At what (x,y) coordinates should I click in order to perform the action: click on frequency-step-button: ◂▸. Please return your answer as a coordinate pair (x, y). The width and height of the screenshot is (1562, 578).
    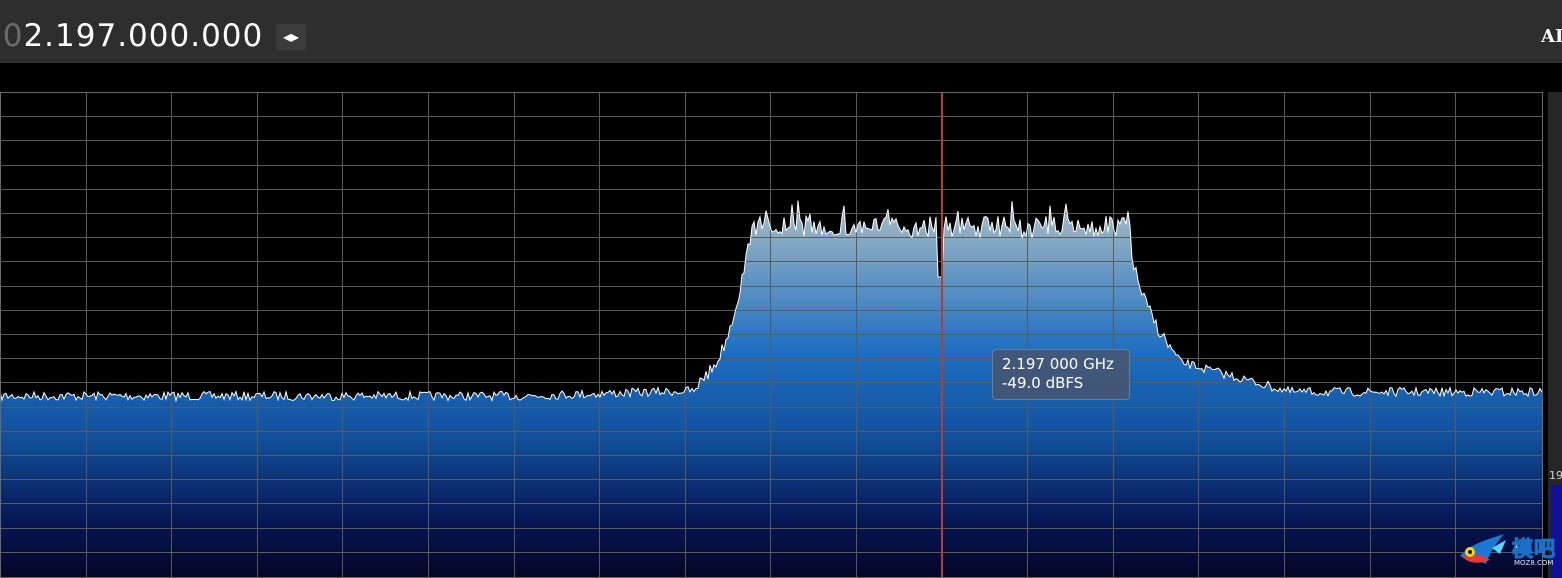
    Looking at the image, I should click on (291, 37).